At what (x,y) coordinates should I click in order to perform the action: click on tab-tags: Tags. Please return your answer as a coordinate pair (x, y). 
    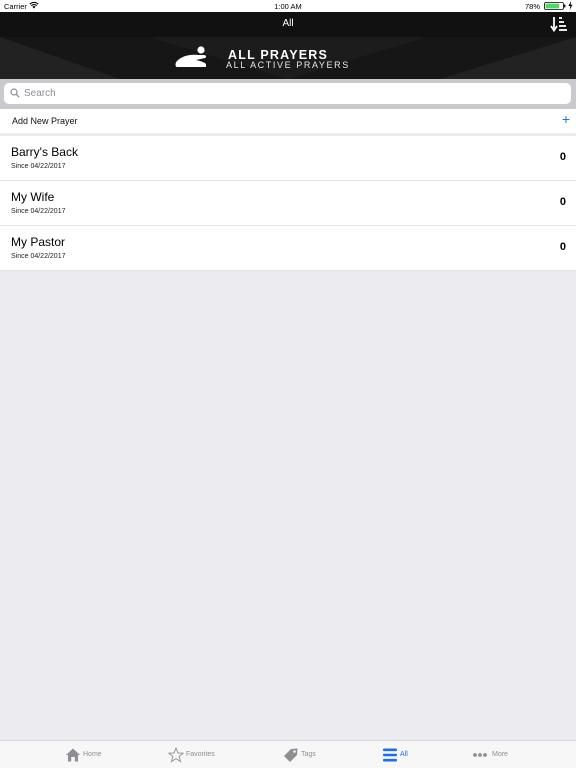
    Looking at the image, I should click on (301, 754).